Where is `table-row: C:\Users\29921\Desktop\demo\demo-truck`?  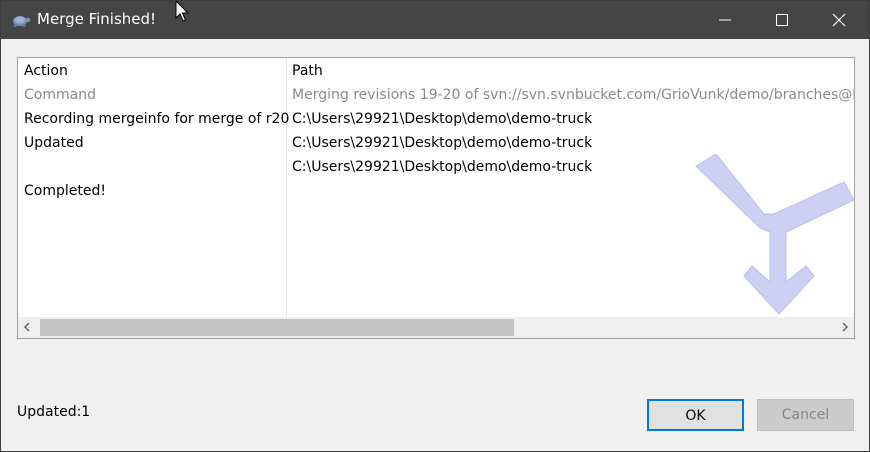
table-row: C:\Users\29921\Desktop\demo\demo-truck is located at coordinates (436, 168).